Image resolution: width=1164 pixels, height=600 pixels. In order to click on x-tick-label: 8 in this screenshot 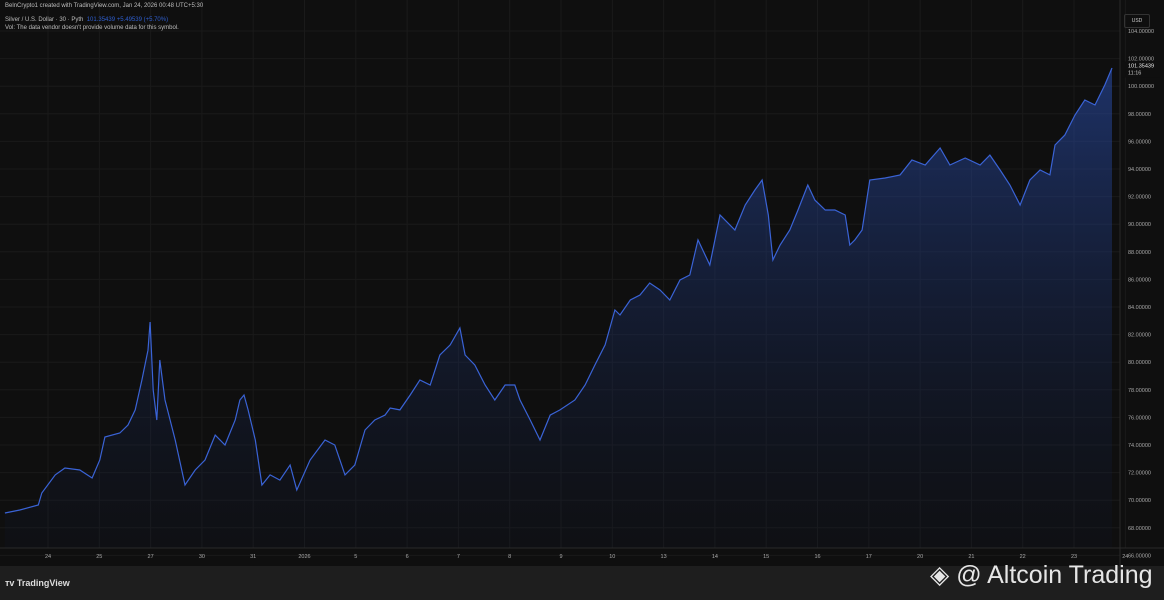, I will do `click(509, 557)`.